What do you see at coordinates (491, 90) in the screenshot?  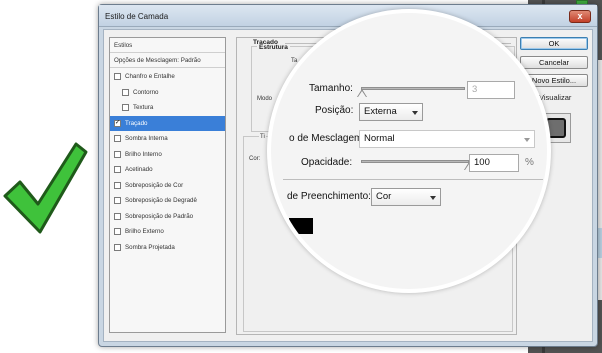 I see `size-field: 3` at bounding box center [491, 90].